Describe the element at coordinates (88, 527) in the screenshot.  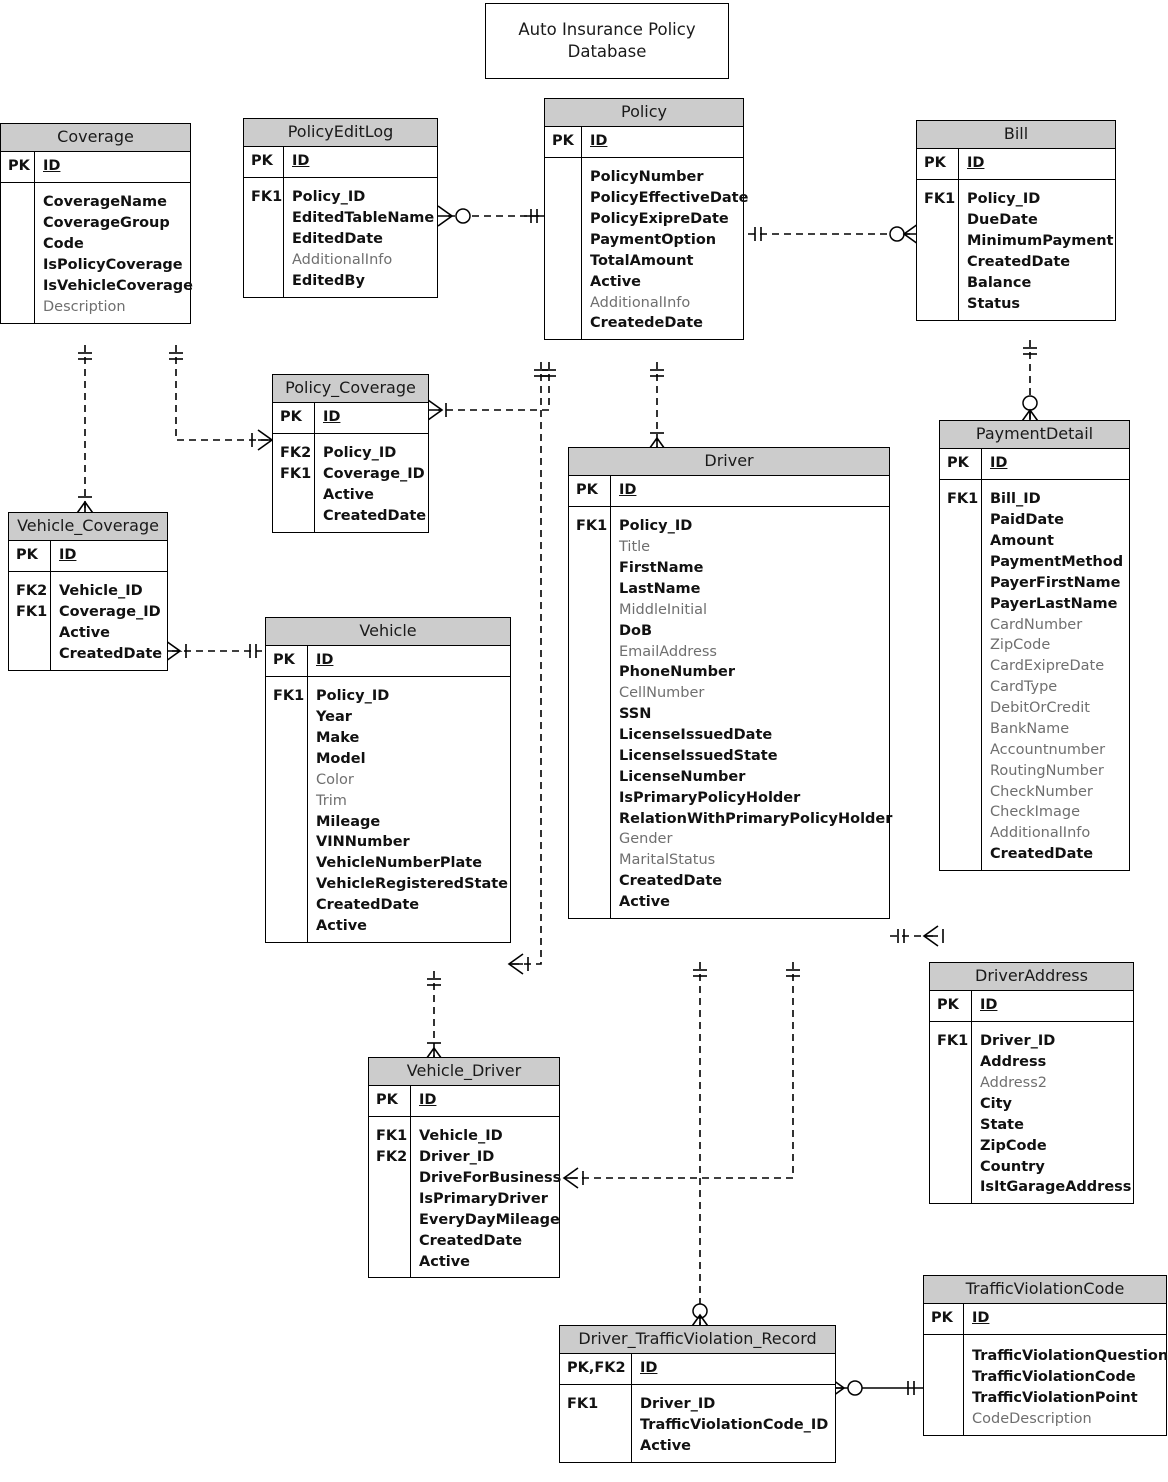
I see `entity-title-vehicle_coverage: Vehicle_Coverage` at that location.